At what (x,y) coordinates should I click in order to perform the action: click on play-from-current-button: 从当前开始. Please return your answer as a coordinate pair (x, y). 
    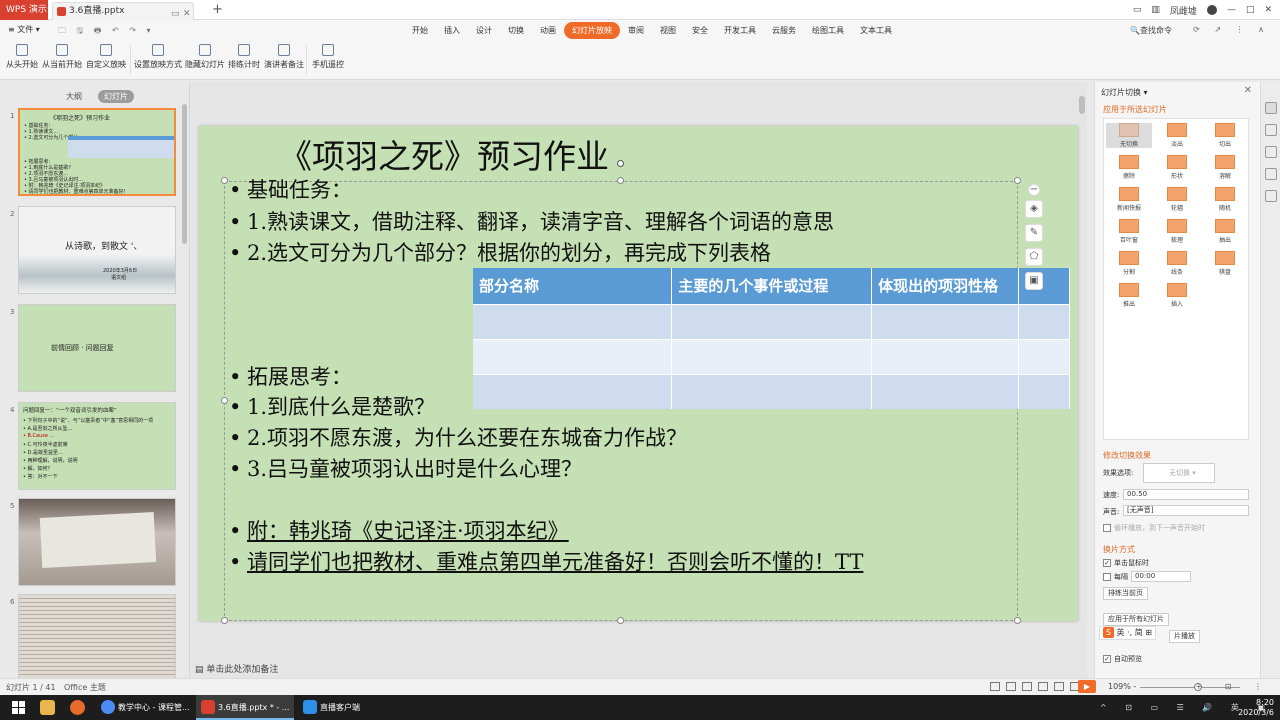
    Looking at the image, I should click on (62, 57).